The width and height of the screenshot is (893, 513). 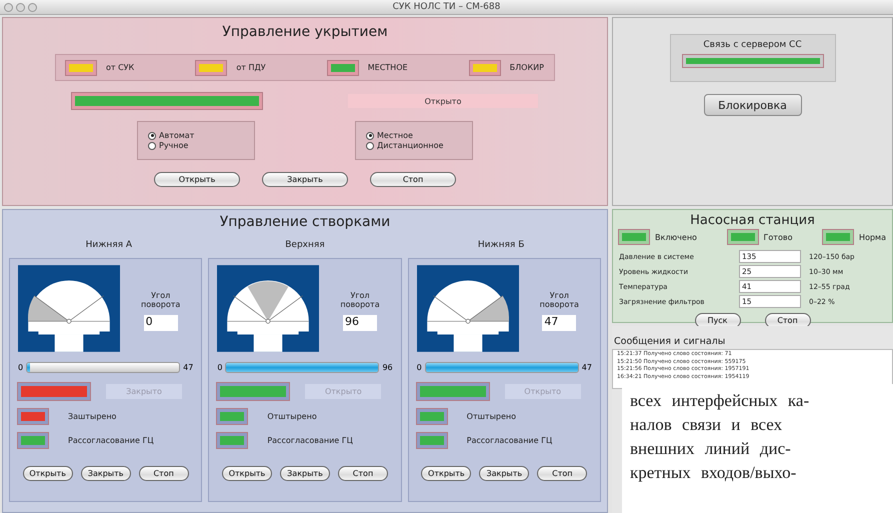 I want to click on scale-max: 96, so click(x=387, y=367).